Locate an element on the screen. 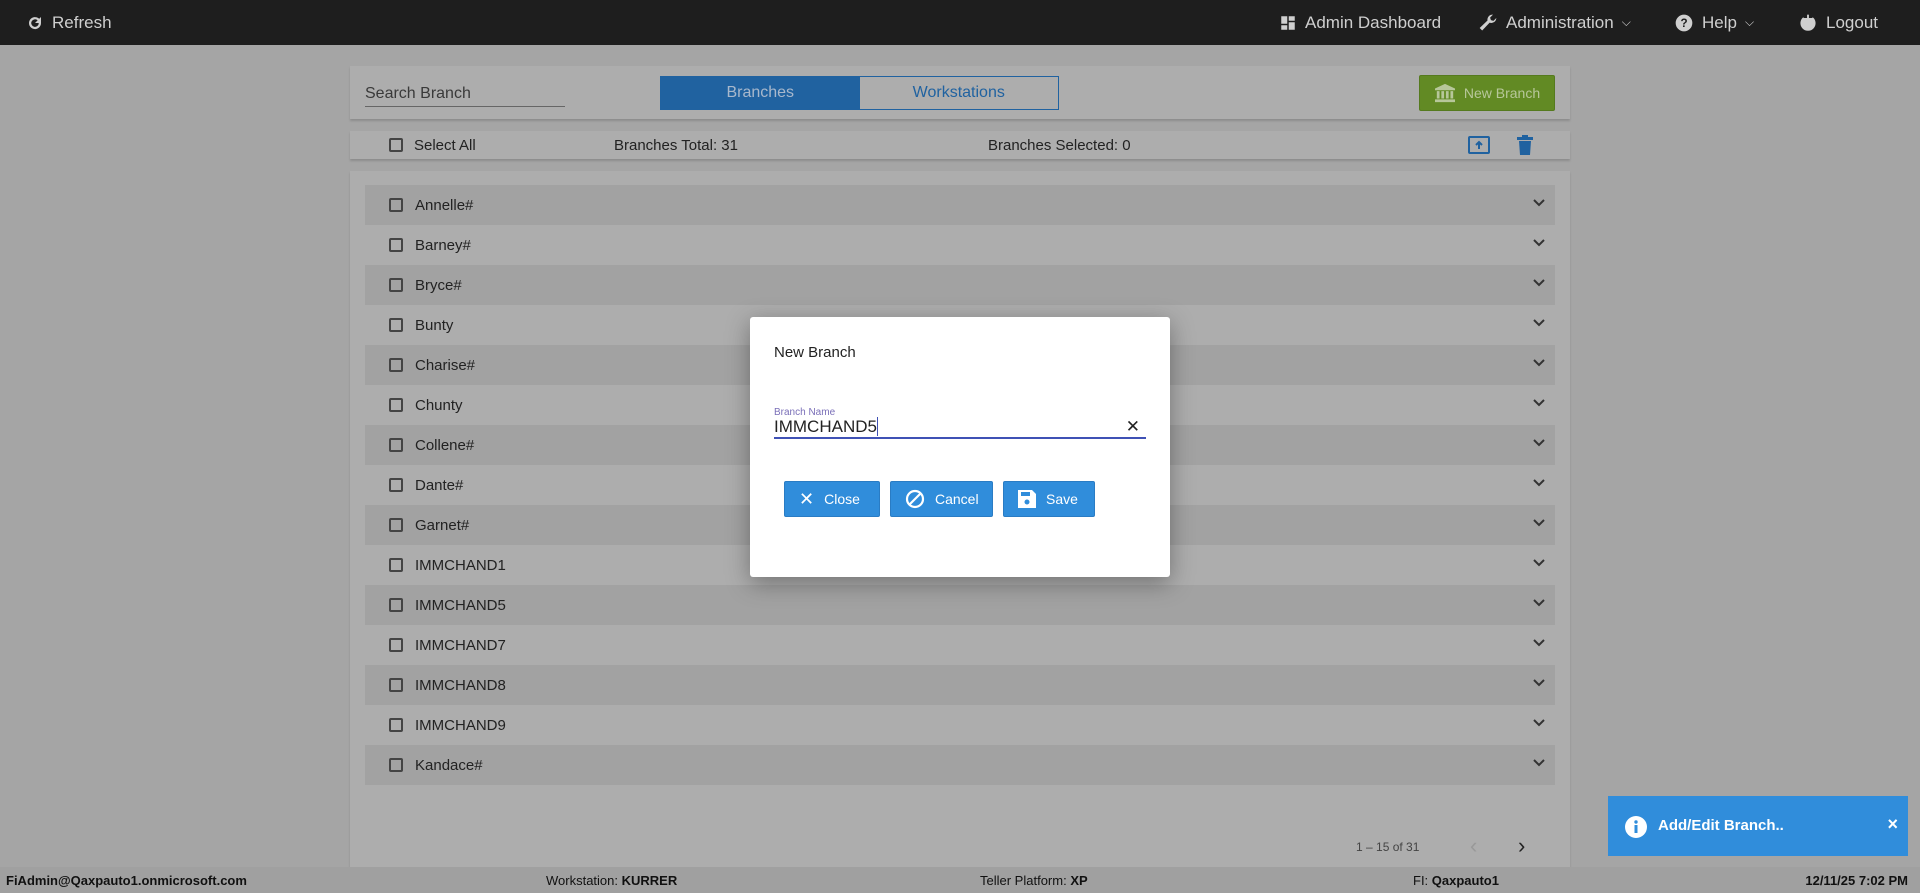 Image resolution: width=1920 pixels, height=893 pixels. search-branch-input is located at coordinates (465, 94).